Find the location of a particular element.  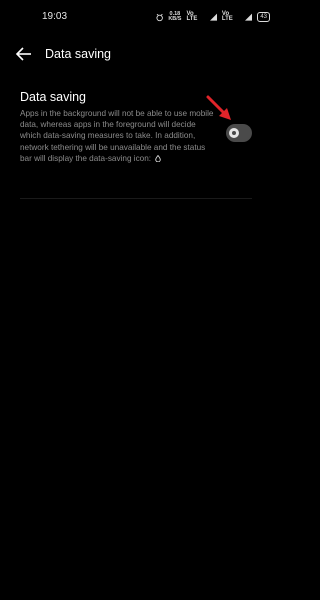

volte-signal-1: Vo LTE is located at coordinates (192, 16).